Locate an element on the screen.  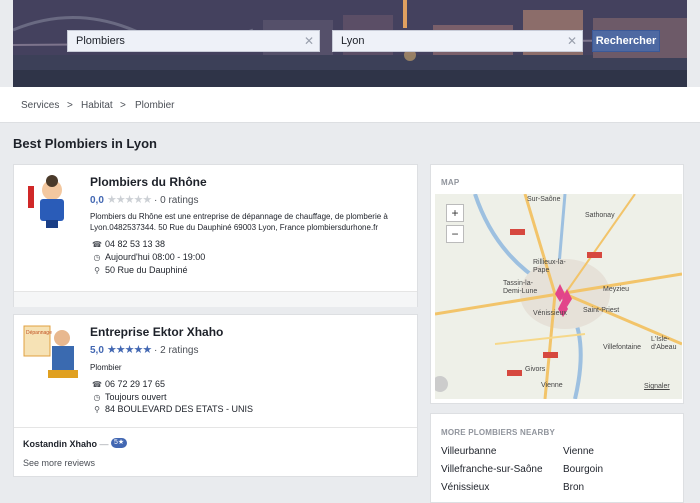
clear-where-icon: ✕ is located at coordinates (572, 41).